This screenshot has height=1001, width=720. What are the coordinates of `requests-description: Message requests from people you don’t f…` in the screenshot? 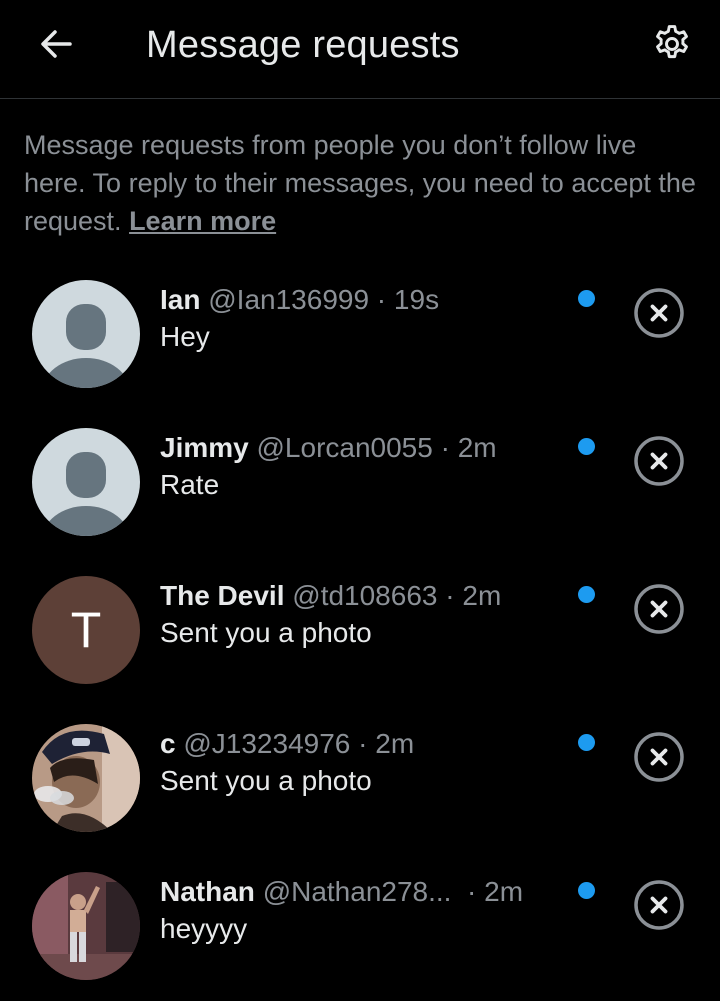 It's located at (360, 183).